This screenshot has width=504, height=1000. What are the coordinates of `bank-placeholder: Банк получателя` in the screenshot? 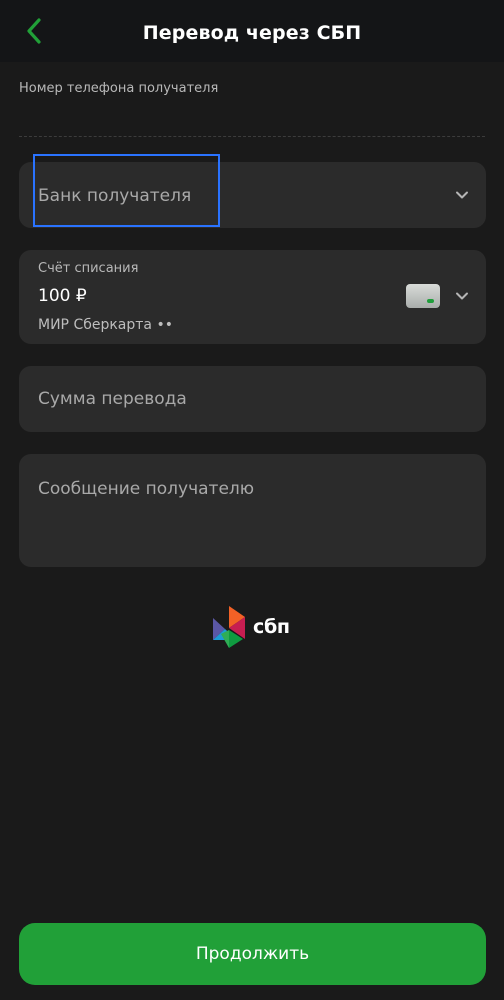 It's located at (115, 196).